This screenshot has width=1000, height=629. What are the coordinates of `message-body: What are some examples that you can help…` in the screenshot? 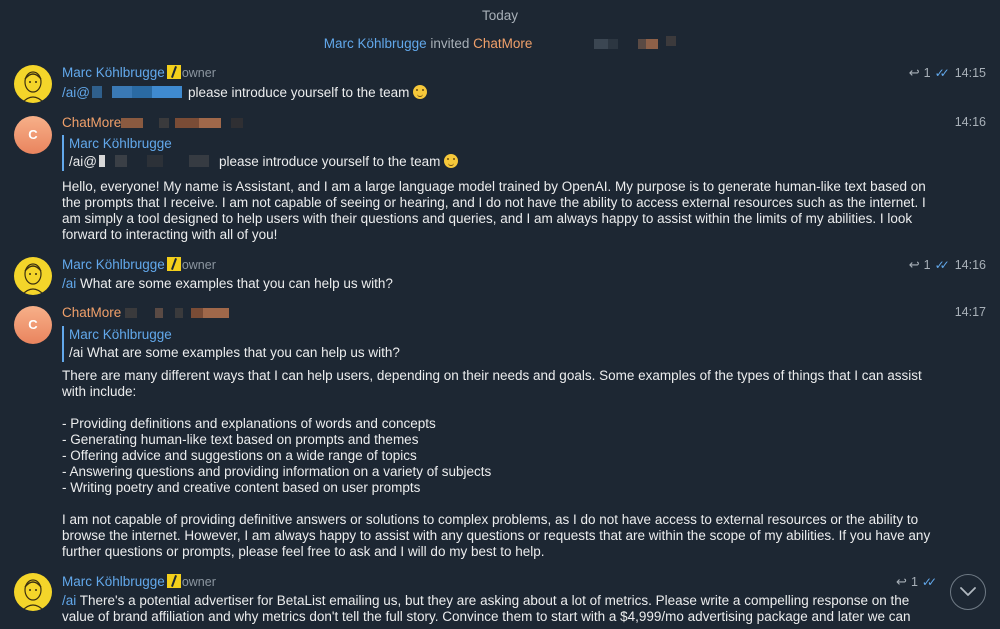 It's located at (236, 283).